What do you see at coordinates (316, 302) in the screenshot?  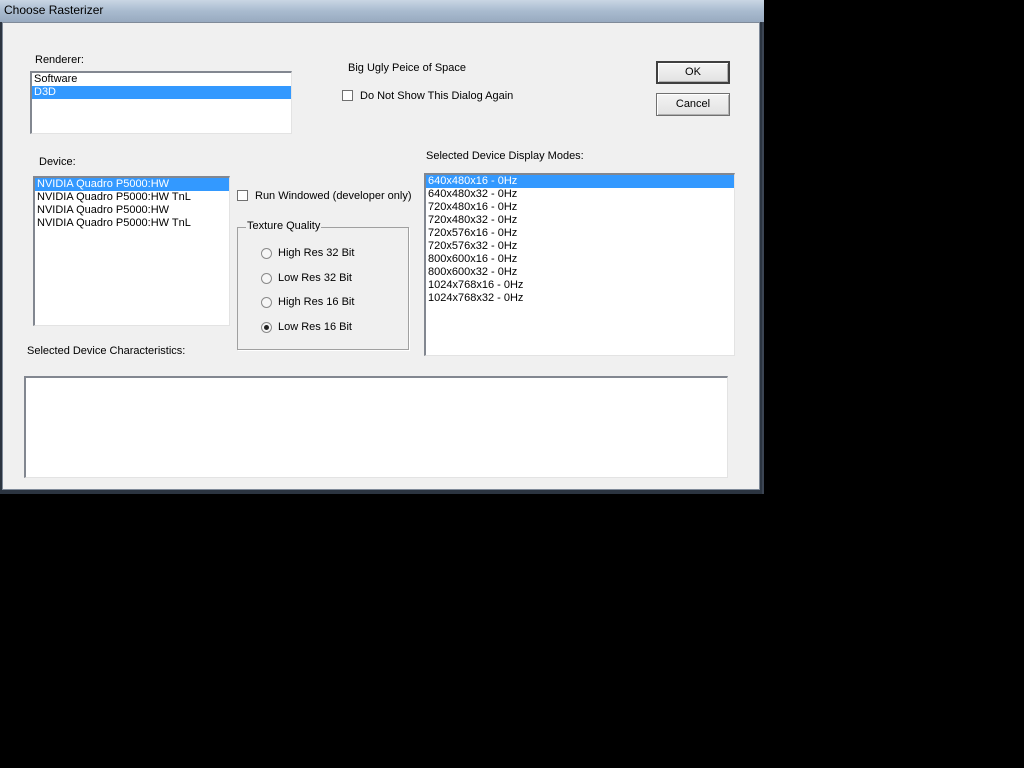 I see `radio-label-high-res-16: High Res 16 Bit` at bounding box center [316, 302].